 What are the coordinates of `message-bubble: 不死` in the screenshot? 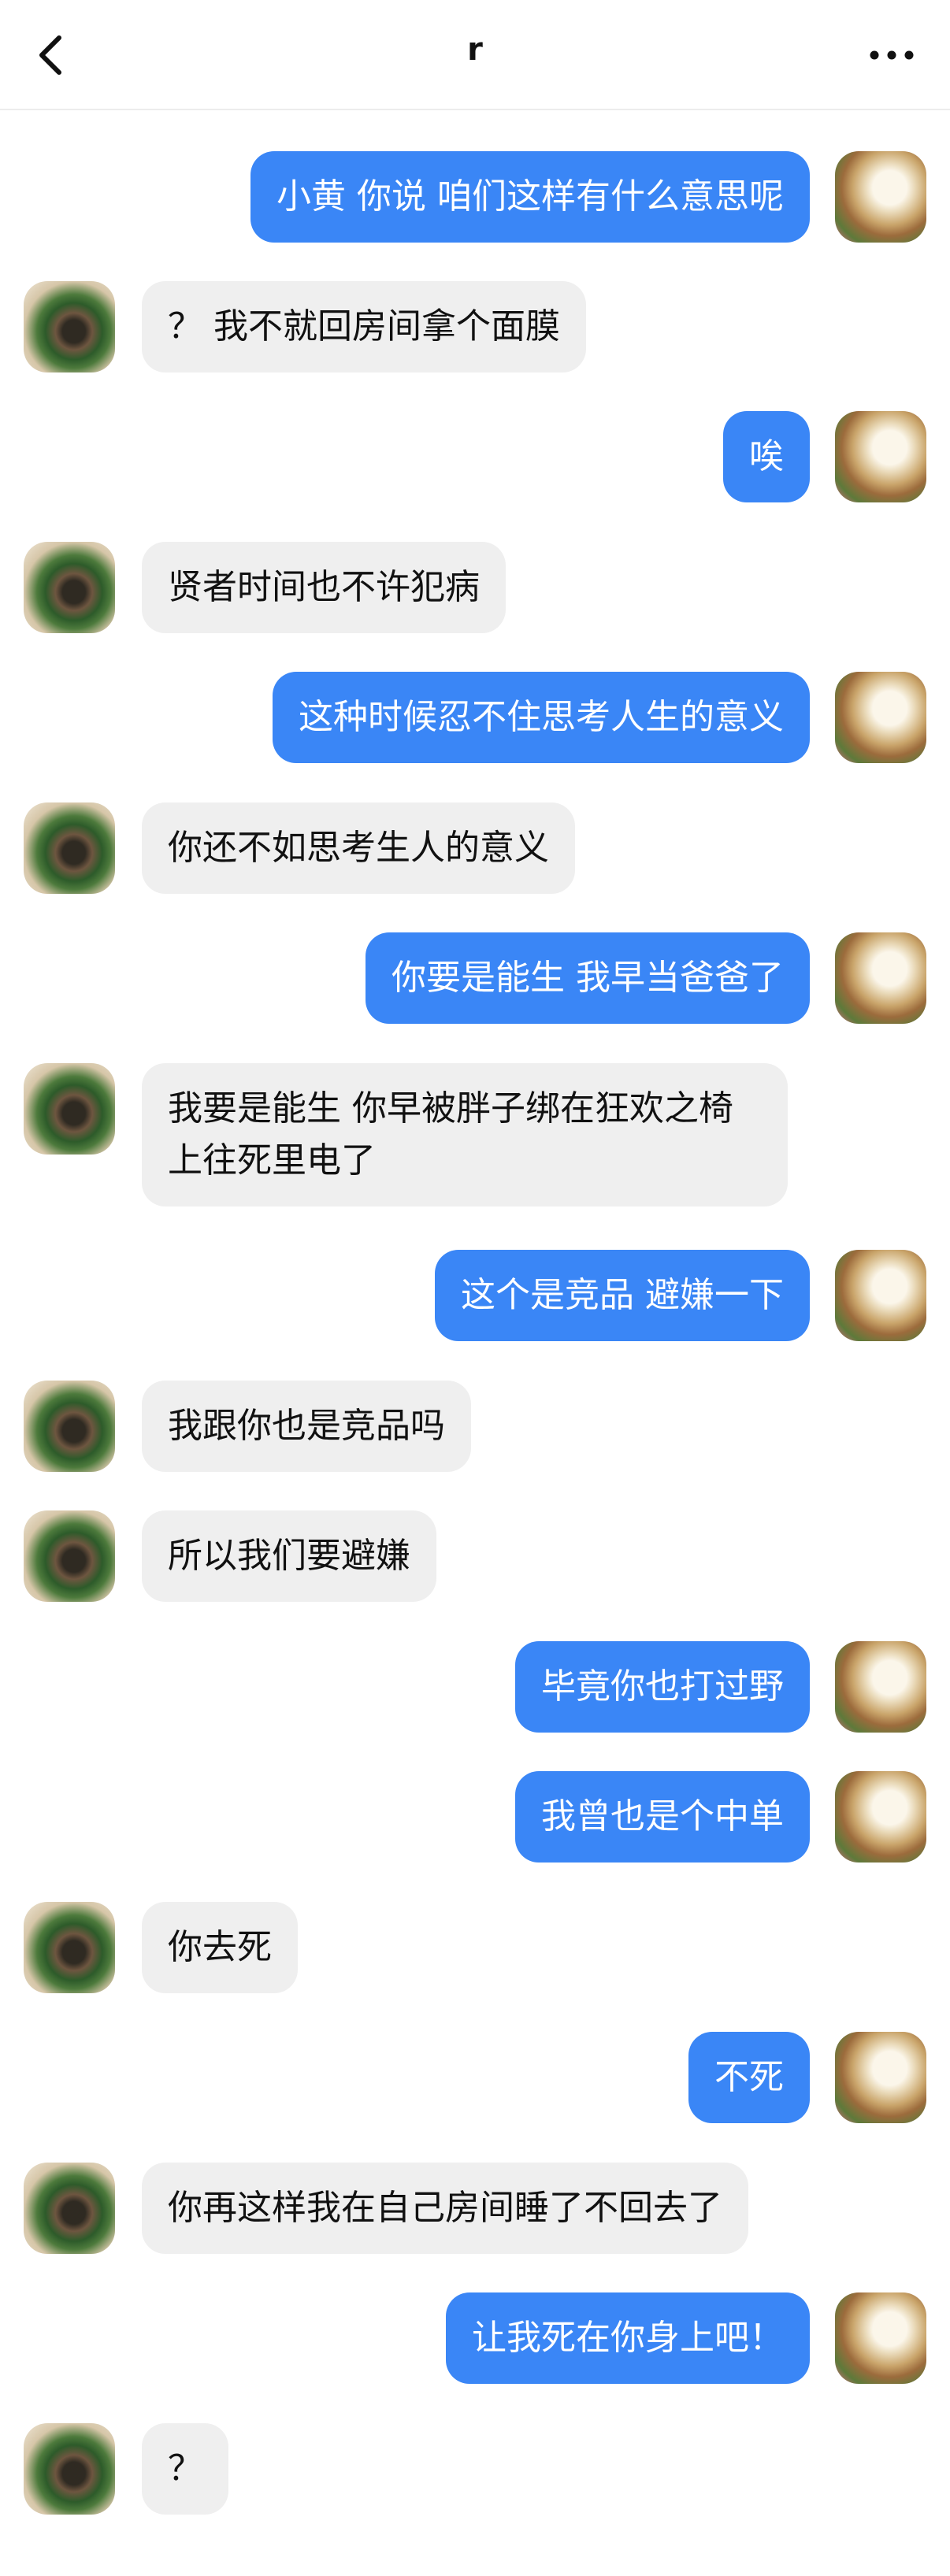 It's located at (749, 2077).